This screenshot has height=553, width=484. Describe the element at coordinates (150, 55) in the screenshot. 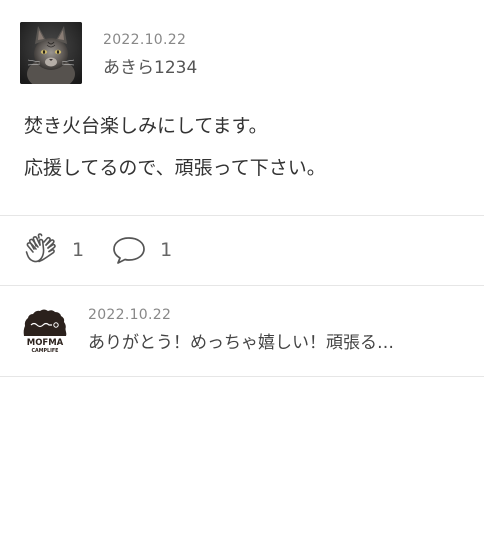

I see `post-meta: 2022.10.22 あきら1234` at that location.